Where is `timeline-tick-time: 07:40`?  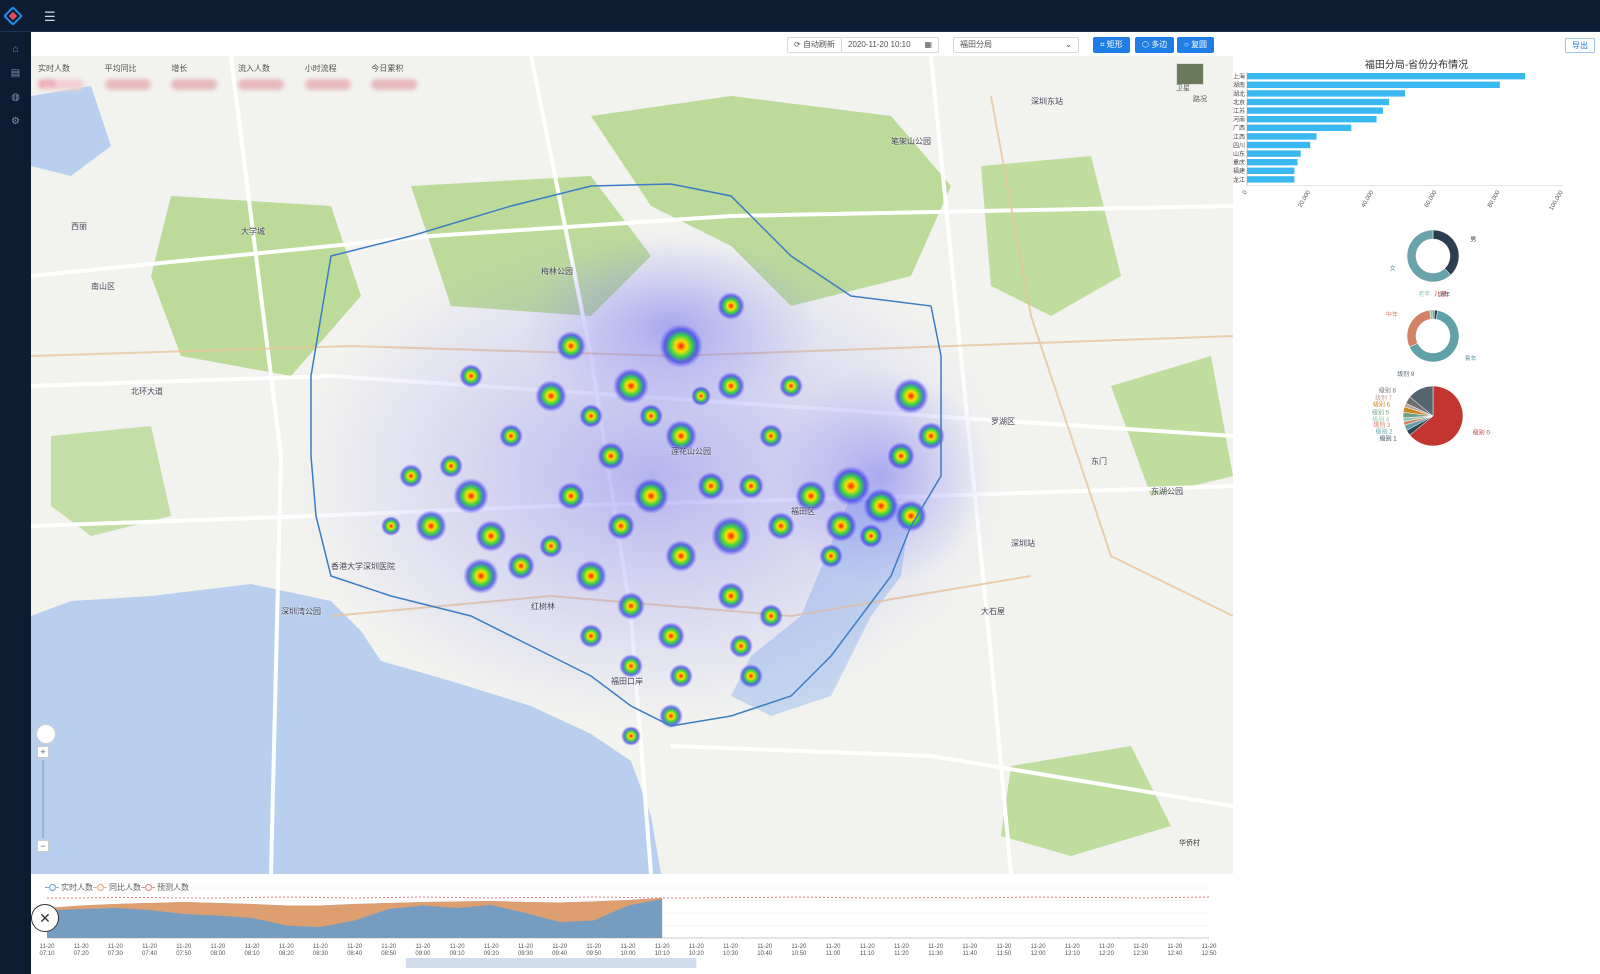 timeline-tick-time: 07:40 is located at coordinates (150, 954).